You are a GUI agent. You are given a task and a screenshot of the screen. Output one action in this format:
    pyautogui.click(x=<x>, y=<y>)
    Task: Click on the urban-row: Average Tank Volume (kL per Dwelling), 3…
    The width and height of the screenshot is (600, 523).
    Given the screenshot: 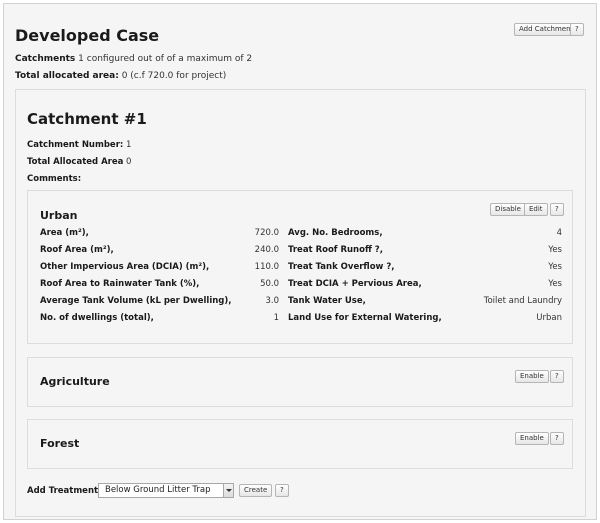 What is the action you would take?
    pyautogui.click(x=301, y=302)
    